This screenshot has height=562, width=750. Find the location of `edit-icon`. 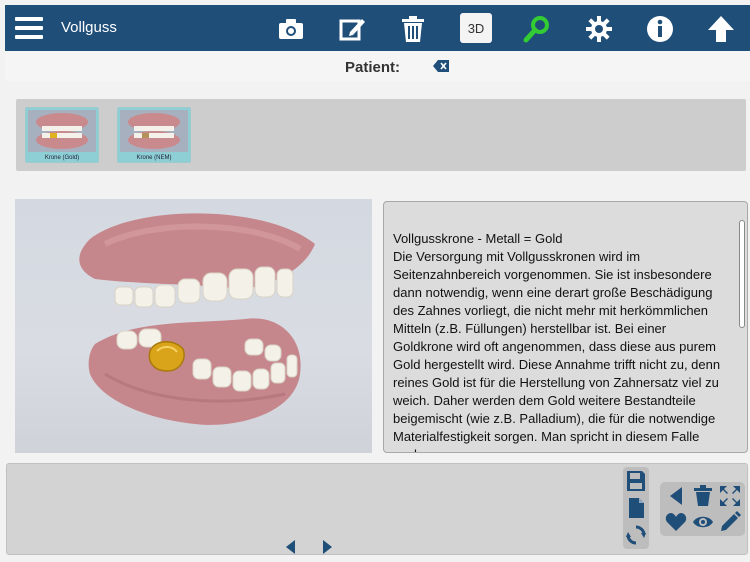

edit-icon is located at coordinates (352, 29).